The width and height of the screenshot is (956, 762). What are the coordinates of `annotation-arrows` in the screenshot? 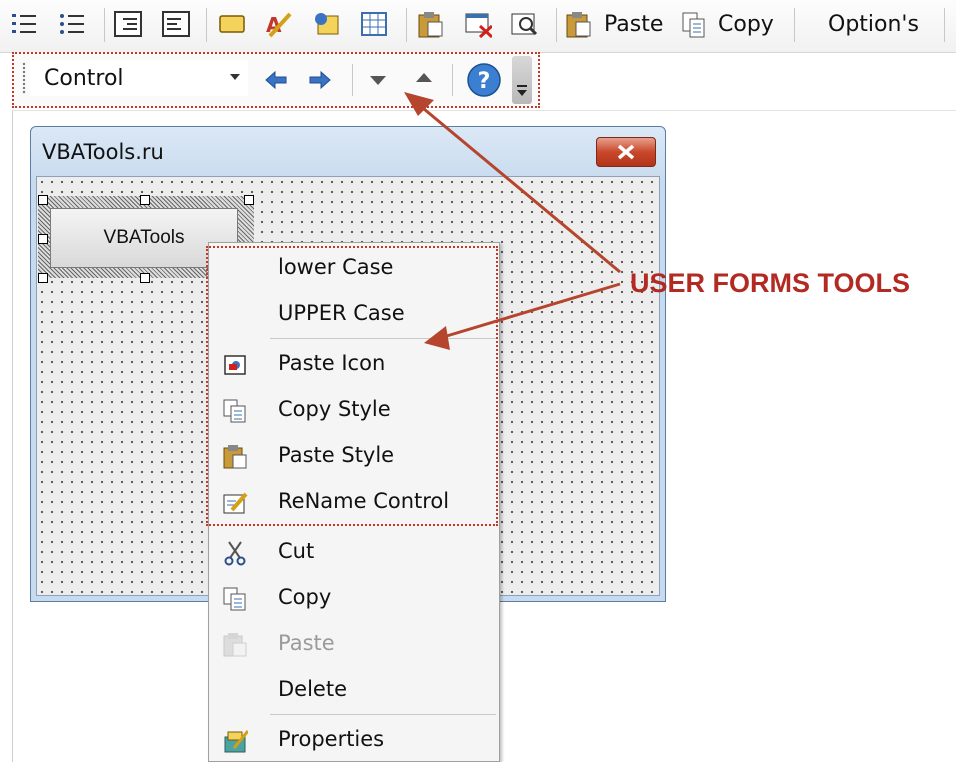 It's located at (512, 221).